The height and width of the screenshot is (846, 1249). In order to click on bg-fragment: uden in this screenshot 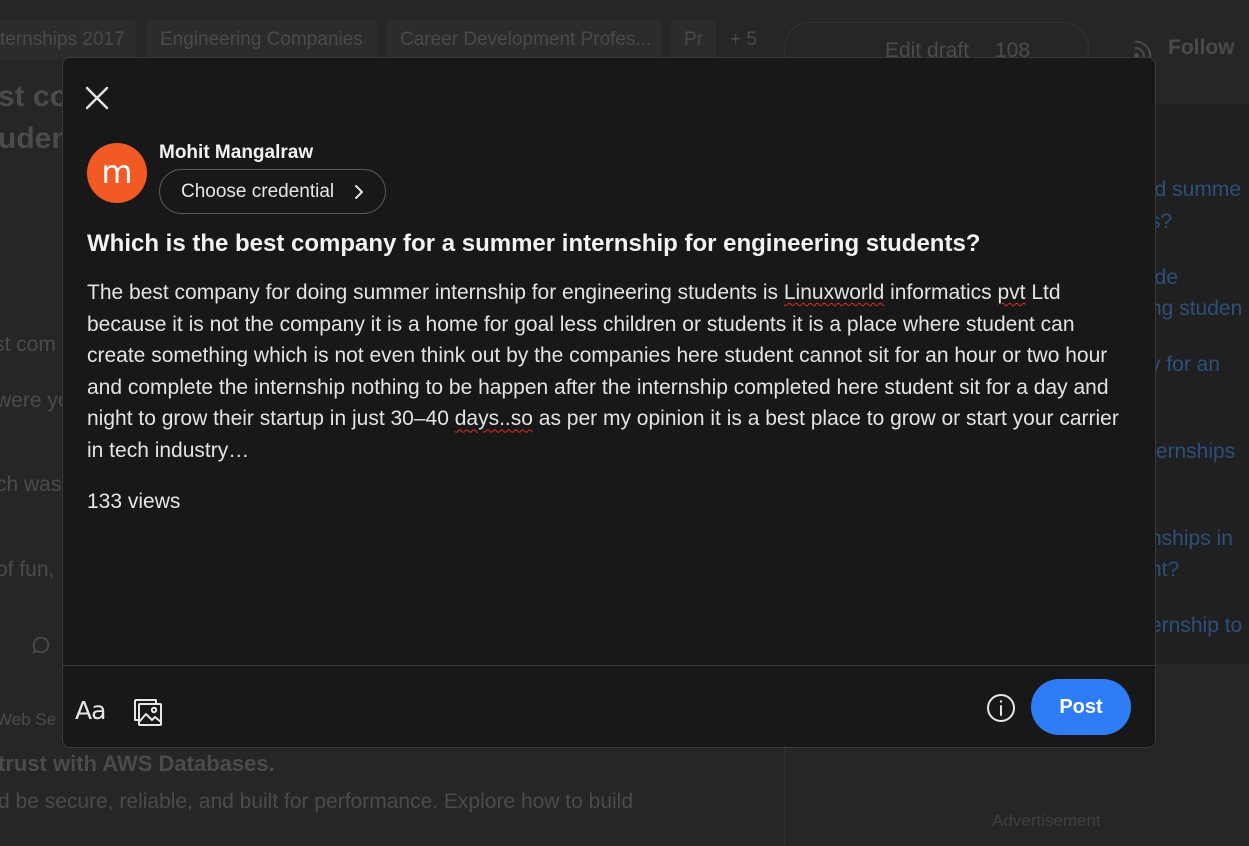, I will do `click(35, 138)`.